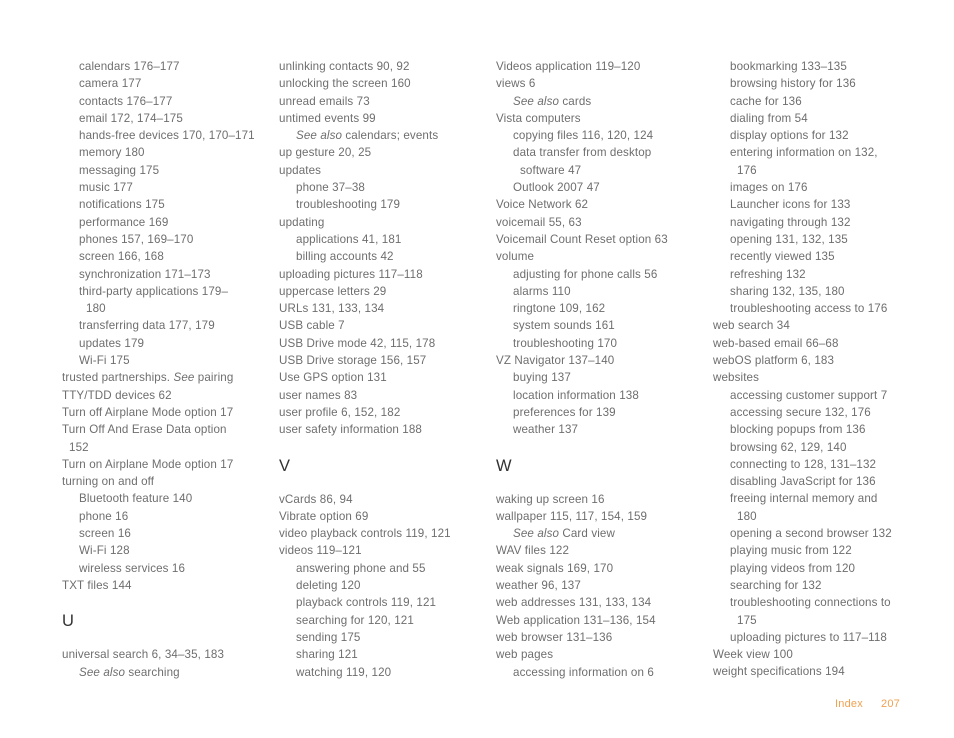  I want to click on index-entry: Turn off Airplane Mode option 17, so click(148, 412).